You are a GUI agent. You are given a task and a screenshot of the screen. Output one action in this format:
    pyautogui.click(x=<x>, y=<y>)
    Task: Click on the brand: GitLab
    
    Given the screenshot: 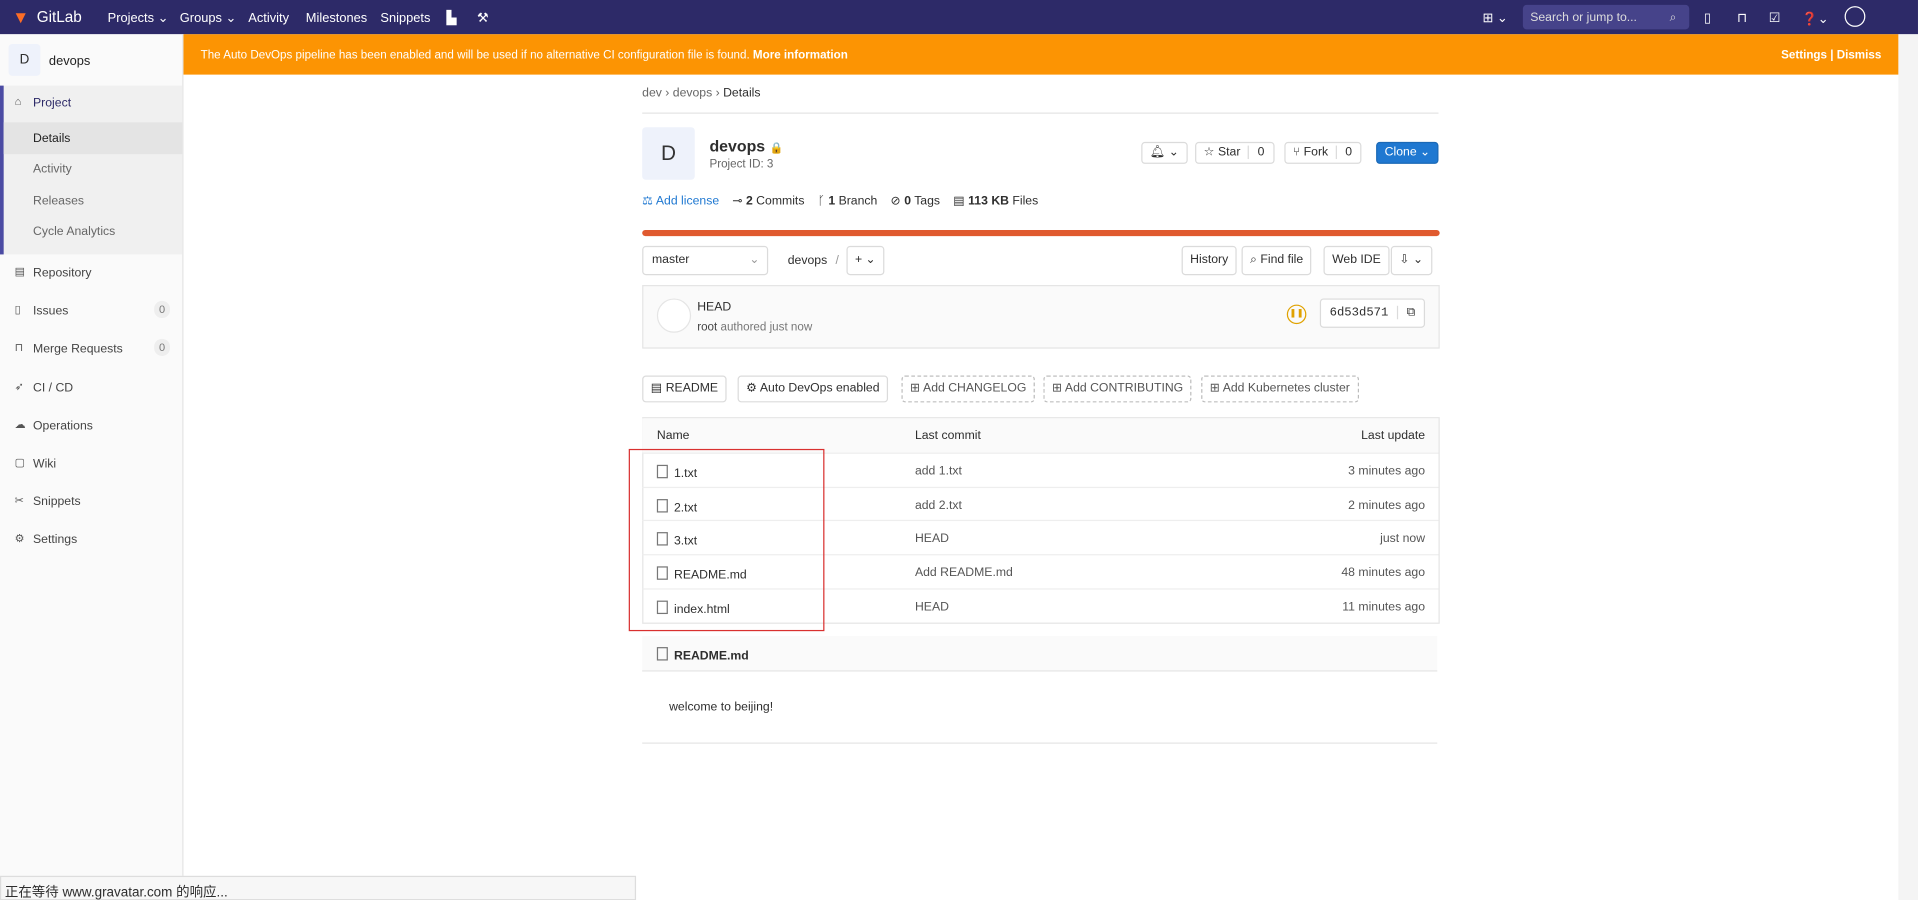 What is the action you would take?
    pyautogui.click(x=59, y=17)
    